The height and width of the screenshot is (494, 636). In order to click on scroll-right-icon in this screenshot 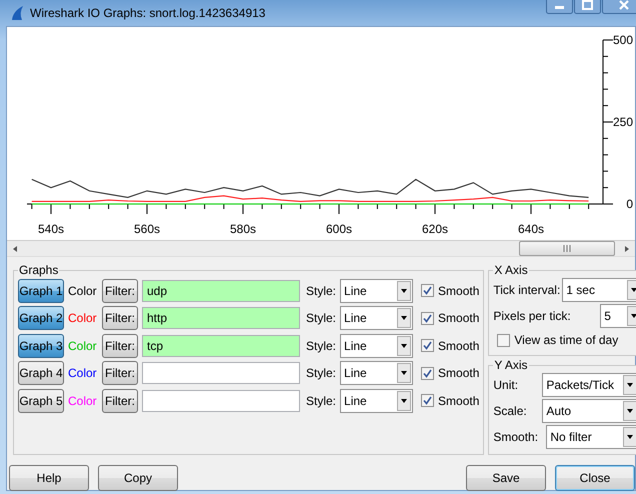, I will do `click(627, 248)`.